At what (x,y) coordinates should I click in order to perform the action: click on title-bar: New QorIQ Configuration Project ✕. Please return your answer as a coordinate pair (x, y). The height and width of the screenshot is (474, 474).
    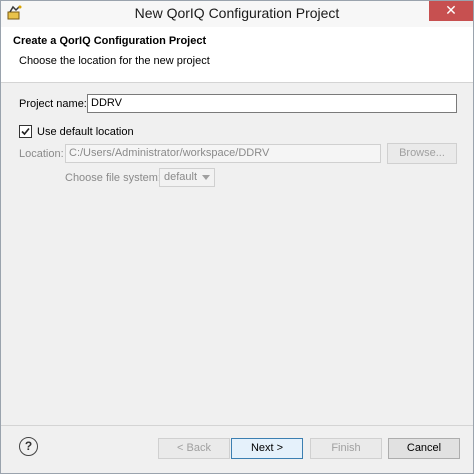
    Looking at the image, I should click on (237, 14).